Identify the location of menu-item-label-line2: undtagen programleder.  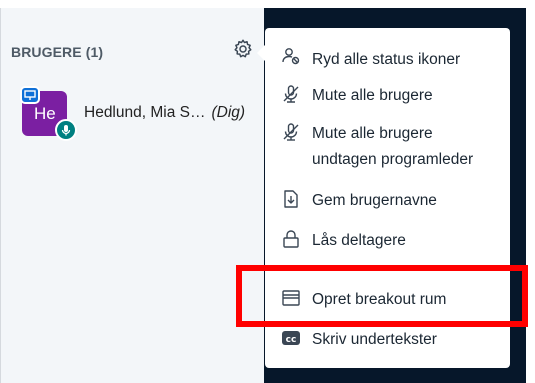
(393, 159).